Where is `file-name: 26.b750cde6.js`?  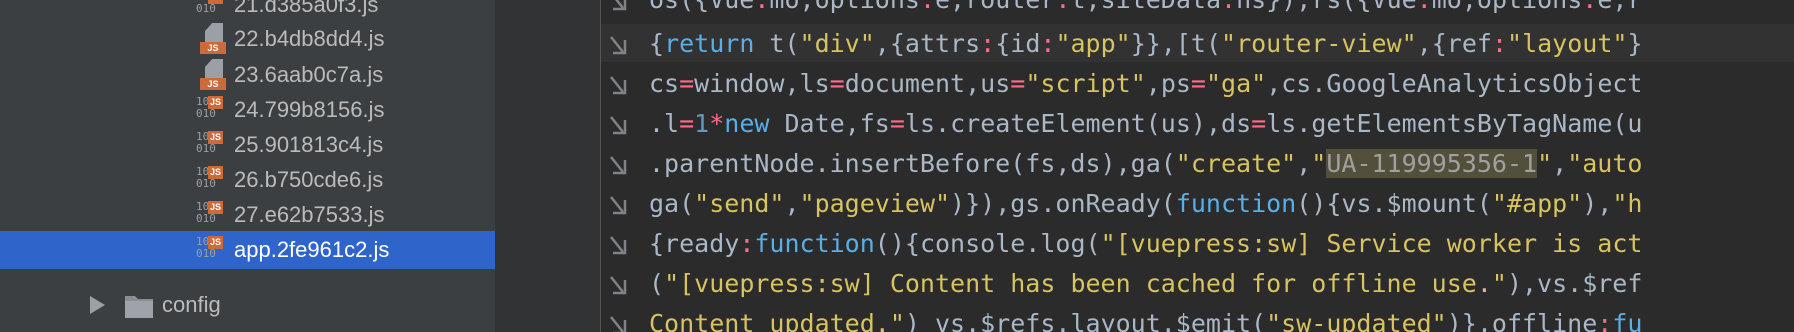 file-name: 26.b750cde6.js is located at coordinates (309, 179).